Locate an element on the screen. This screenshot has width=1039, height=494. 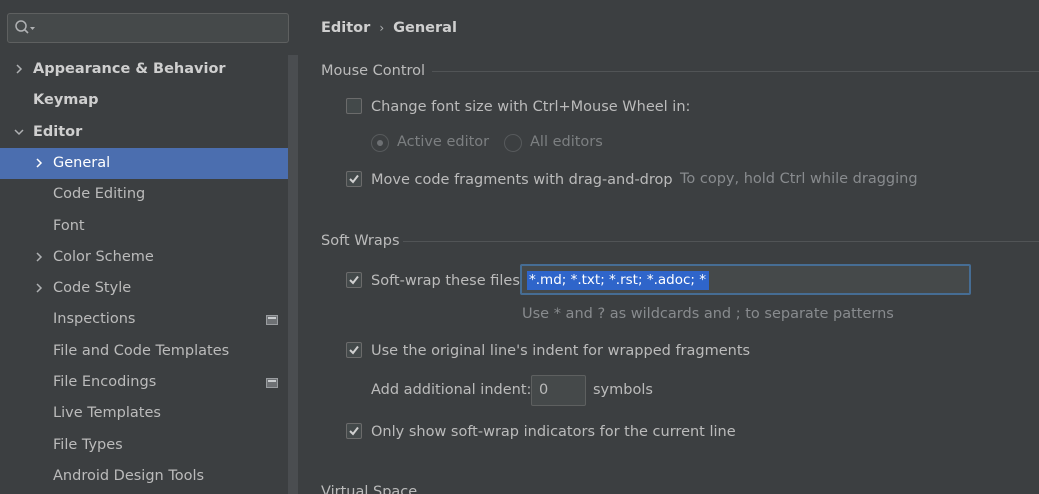
sidebar-item-label: File and Code Templates is located at coordinates (141, 351).